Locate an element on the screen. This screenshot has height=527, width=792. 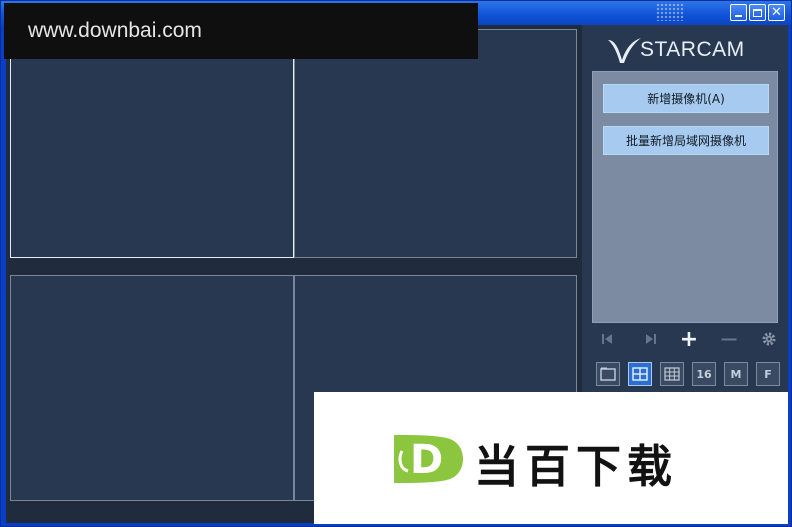
svg-text: D is located at coordinates (426, 460).